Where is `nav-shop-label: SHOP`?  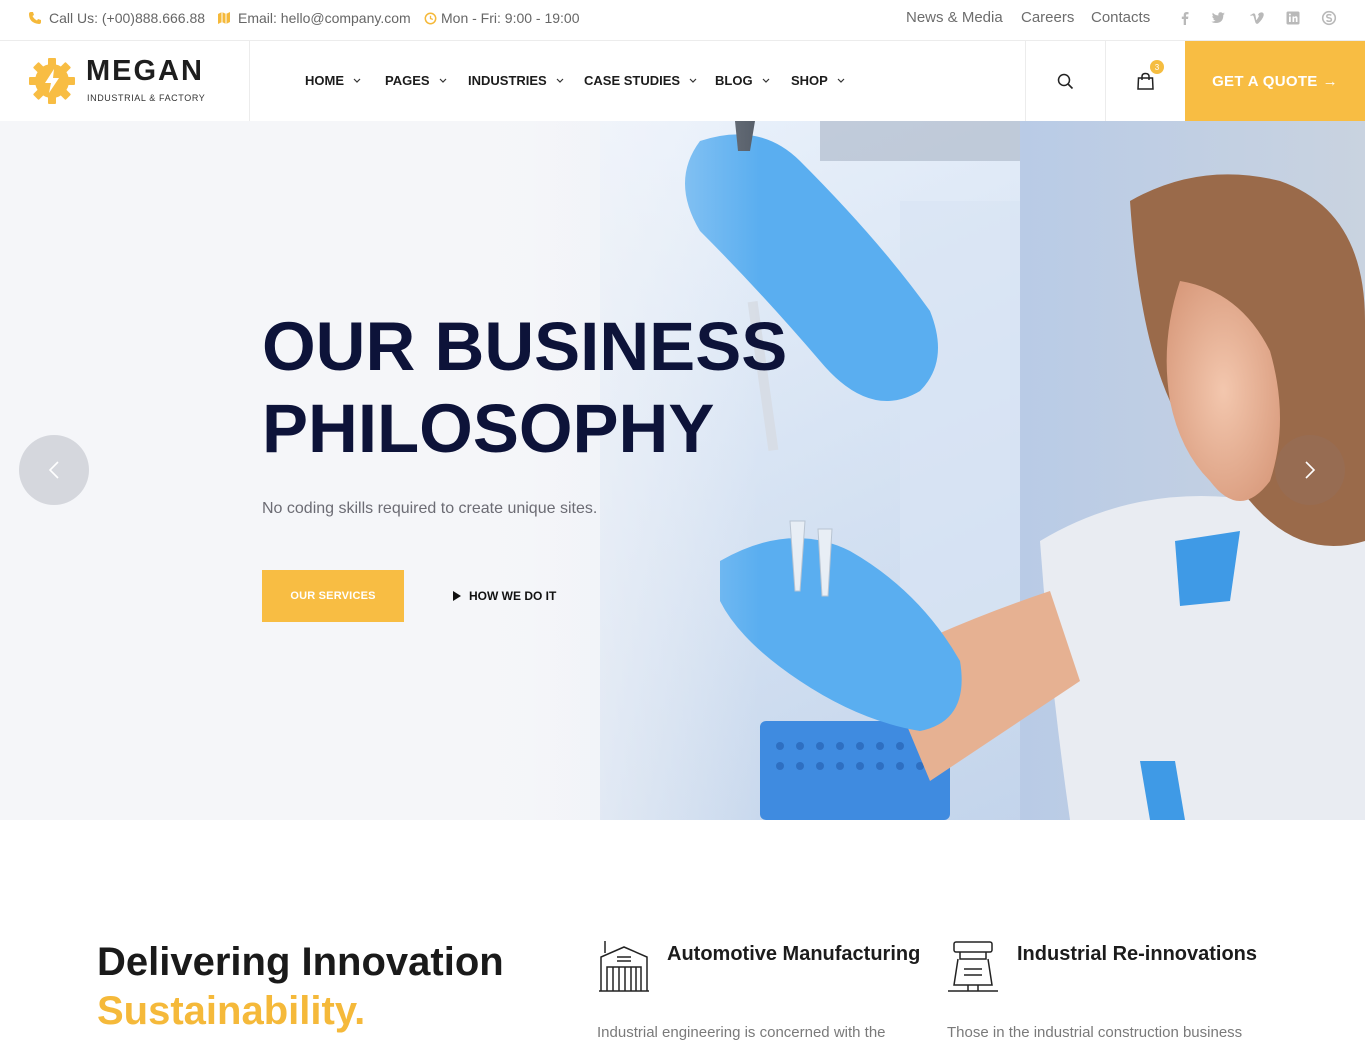 nav-shop-label: SHOP is located at coordinates (809, 80).